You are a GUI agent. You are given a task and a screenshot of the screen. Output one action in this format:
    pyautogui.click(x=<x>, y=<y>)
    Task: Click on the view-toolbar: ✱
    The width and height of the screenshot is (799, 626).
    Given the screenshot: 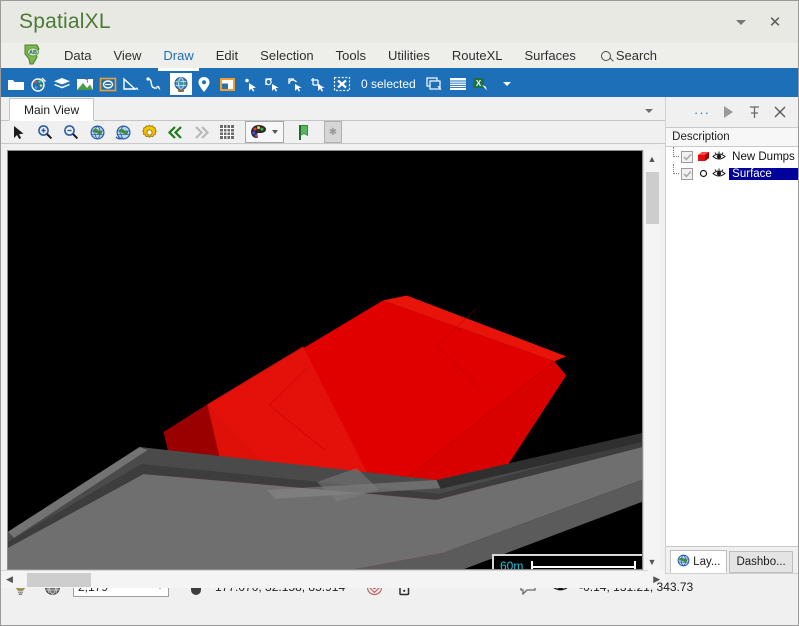 What is the action you would take?
    pyautogui.click(x=333, y=132)
    